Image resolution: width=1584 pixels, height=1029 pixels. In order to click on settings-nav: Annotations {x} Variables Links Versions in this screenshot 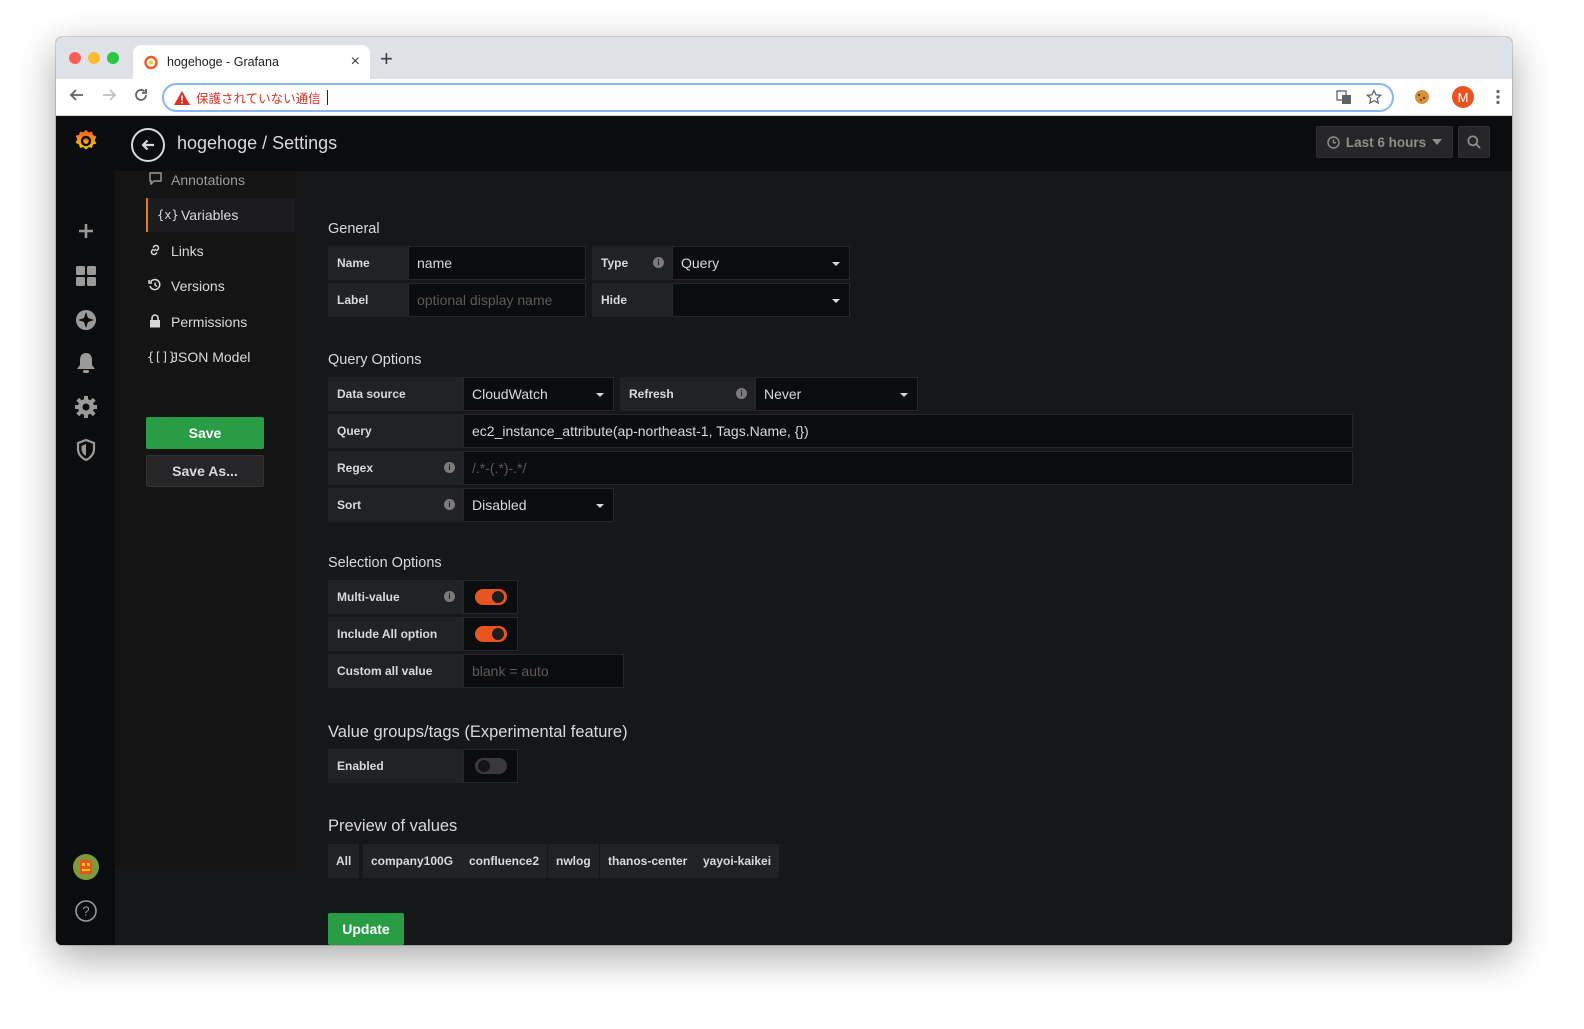, I will do `click(205, 520)`.